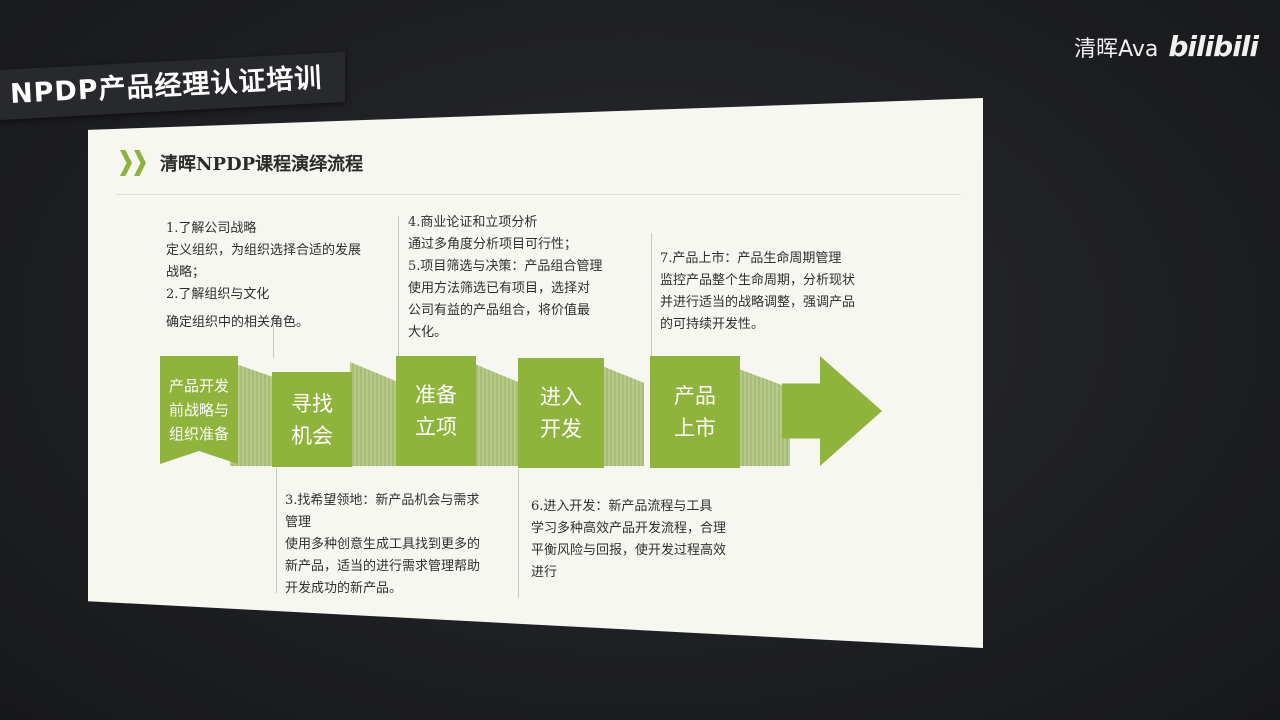 This screenshot has height=720, width=1280. I want to click on author-name: 清晖Ava, so click(1116, 49).